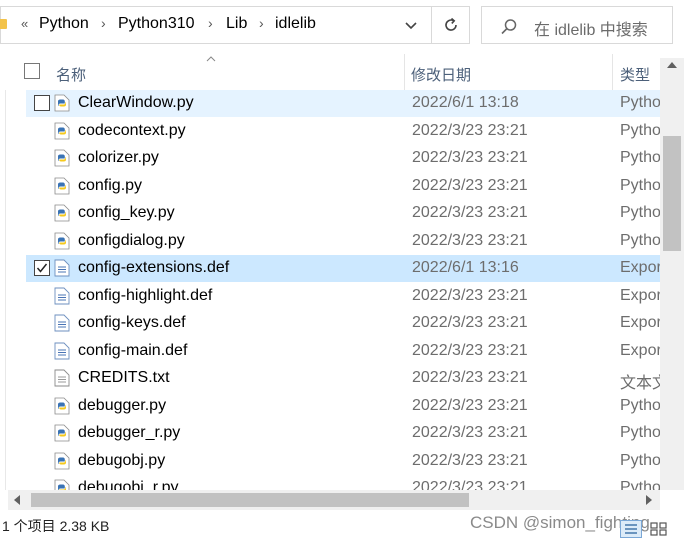 The image size is (684, 543). Describe the element at coordinates (64, 24) in the screenshot. I see `breadcrumb-python: Python` at that location.